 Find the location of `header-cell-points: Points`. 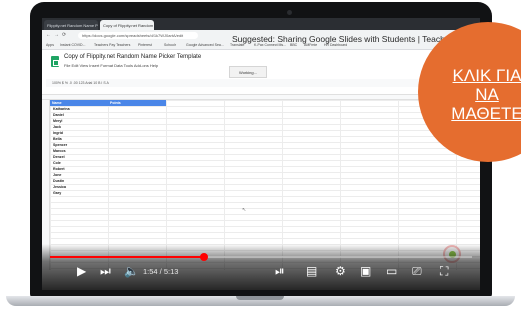

header-cell-points: Points is located at coordinates (137, 103).